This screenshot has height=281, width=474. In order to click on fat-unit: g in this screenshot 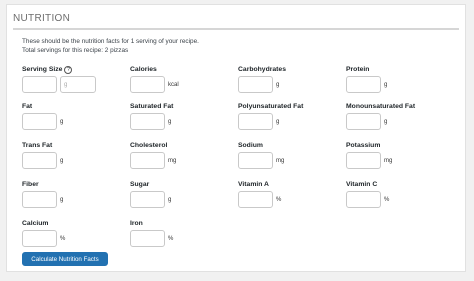, I will do `click(62, 121)`.